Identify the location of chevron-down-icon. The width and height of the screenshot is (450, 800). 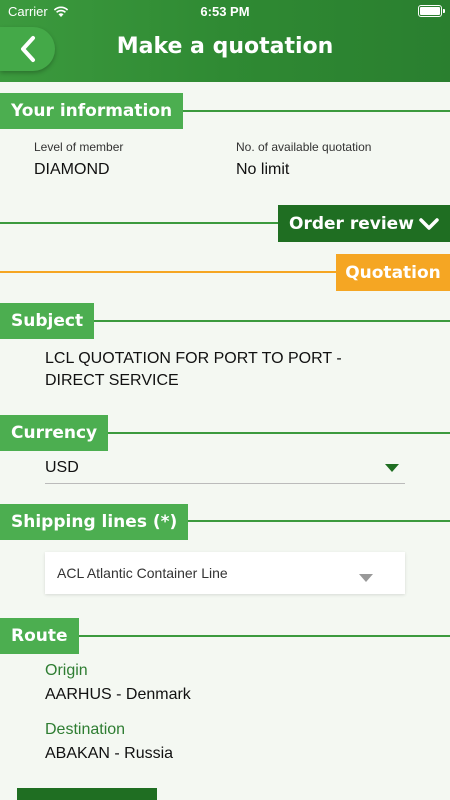
(429, 223).